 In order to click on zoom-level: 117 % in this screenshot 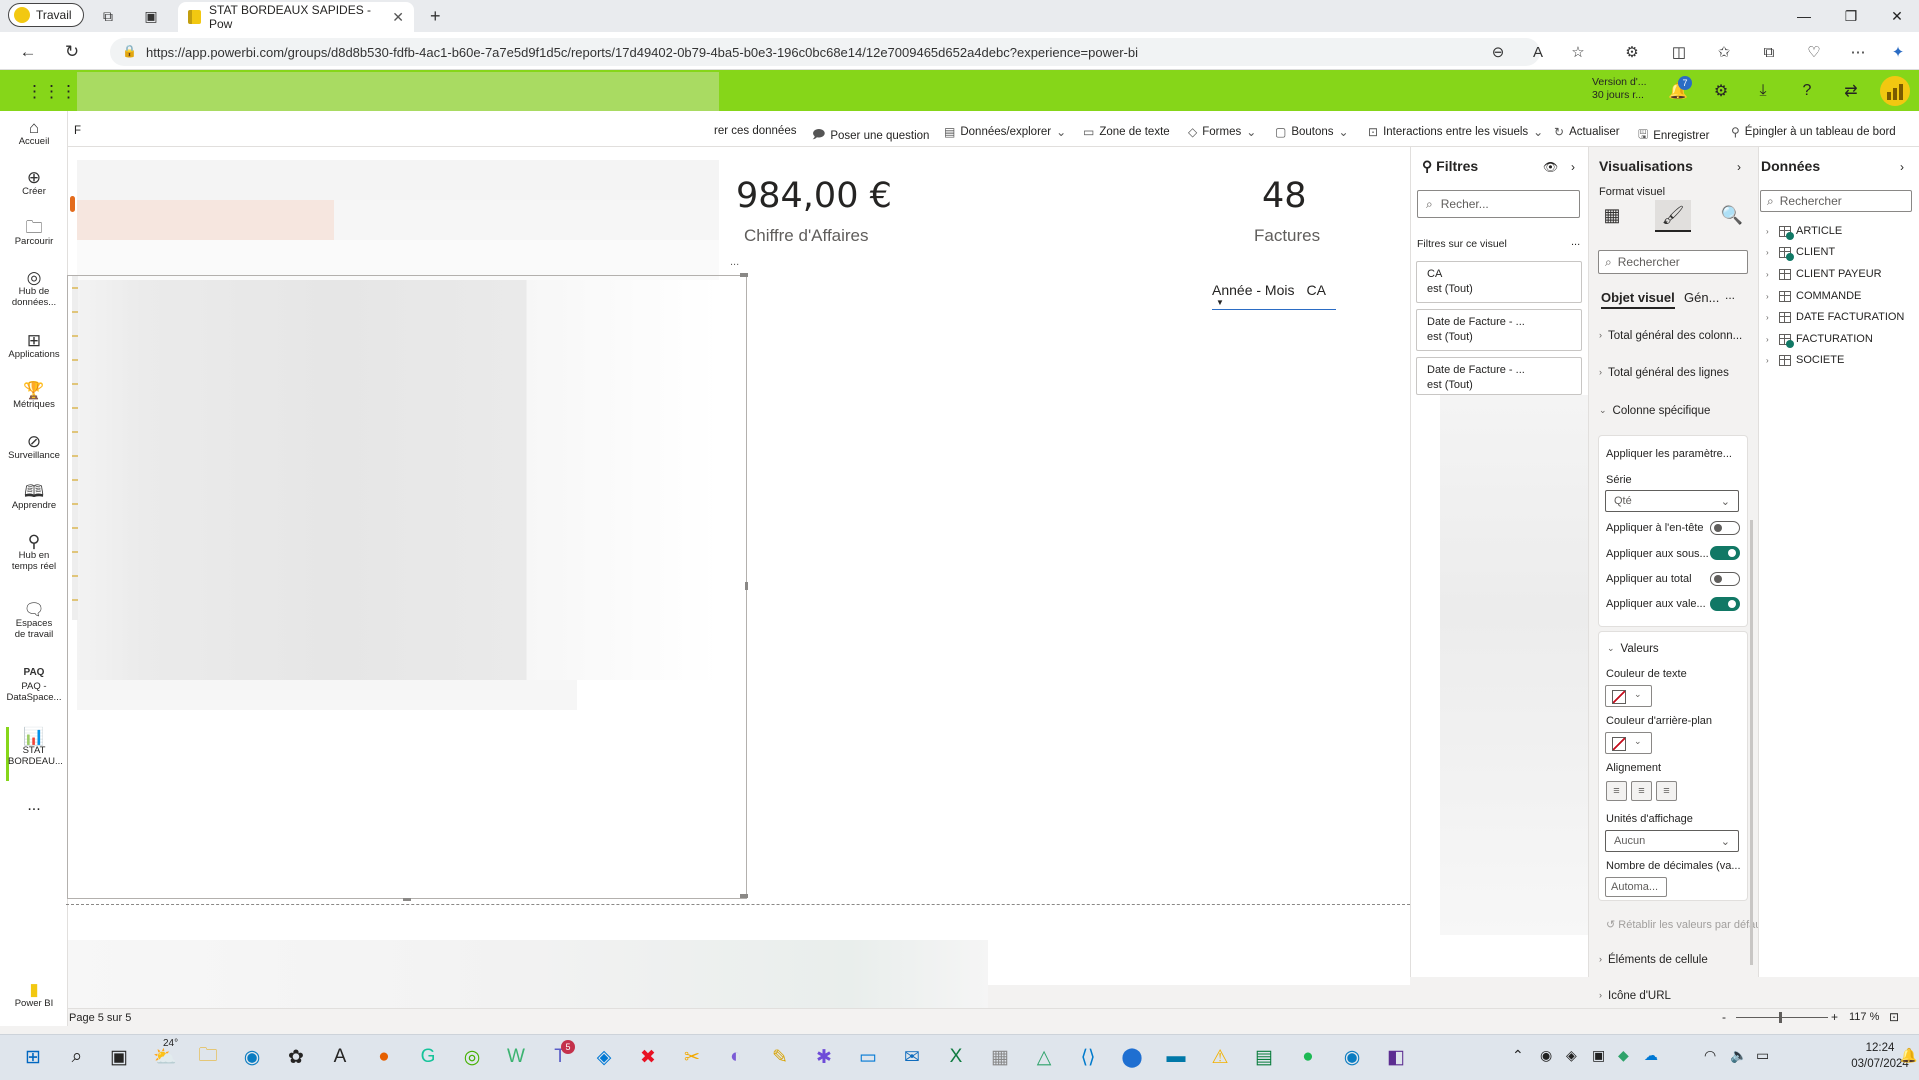, I will do `click(1864, 1017)`.